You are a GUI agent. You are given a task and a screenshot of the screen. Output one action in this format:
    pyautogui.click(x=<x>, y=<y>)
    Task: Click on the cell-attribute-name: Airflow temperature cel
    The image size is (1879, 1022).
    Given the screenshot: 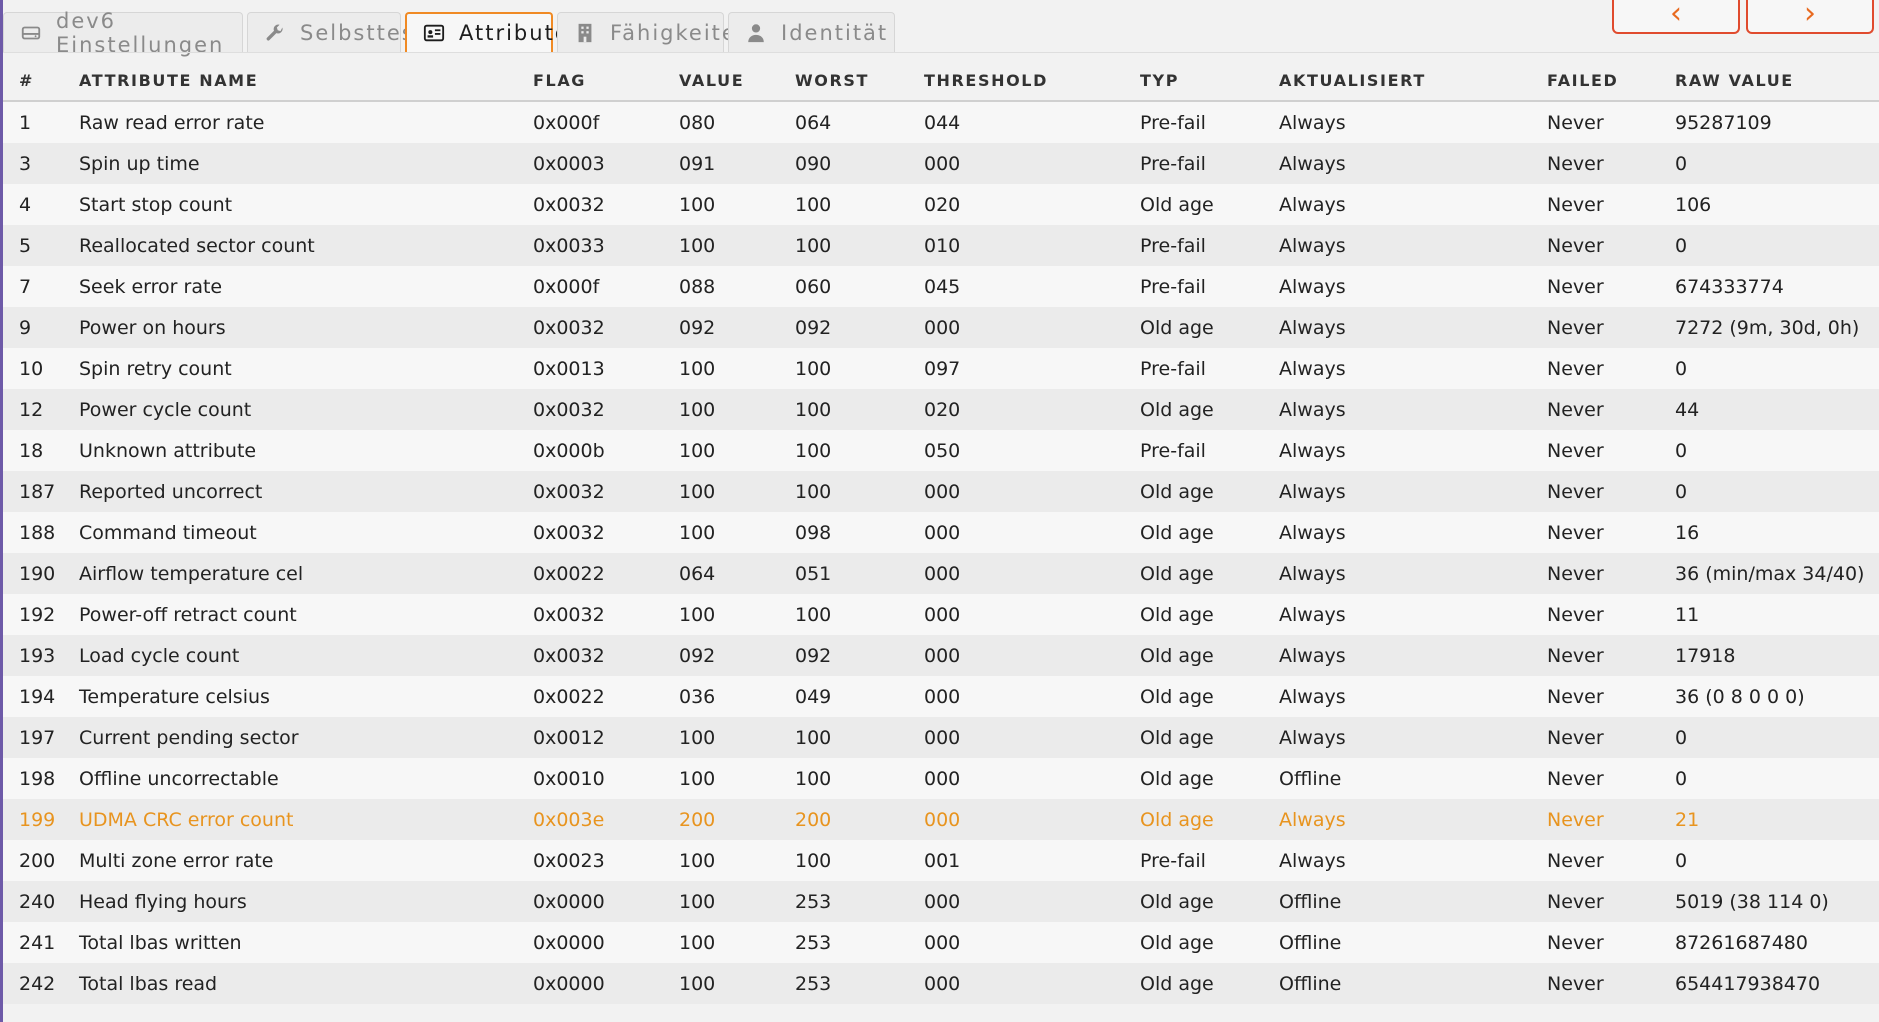 What is the action you would take?
    pyautogui.click(x=191, y=573)
    